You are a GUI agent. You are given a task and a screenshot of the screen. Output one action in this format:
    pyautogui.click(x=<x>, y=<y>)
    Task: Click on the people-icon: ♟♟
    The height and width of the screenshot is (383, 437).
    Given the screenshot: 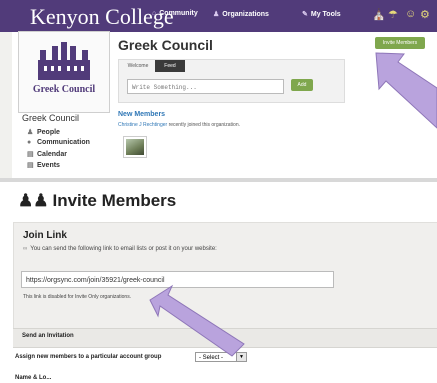 What is the action you would take?
    pyautogui.click(x=33, y=200)
    